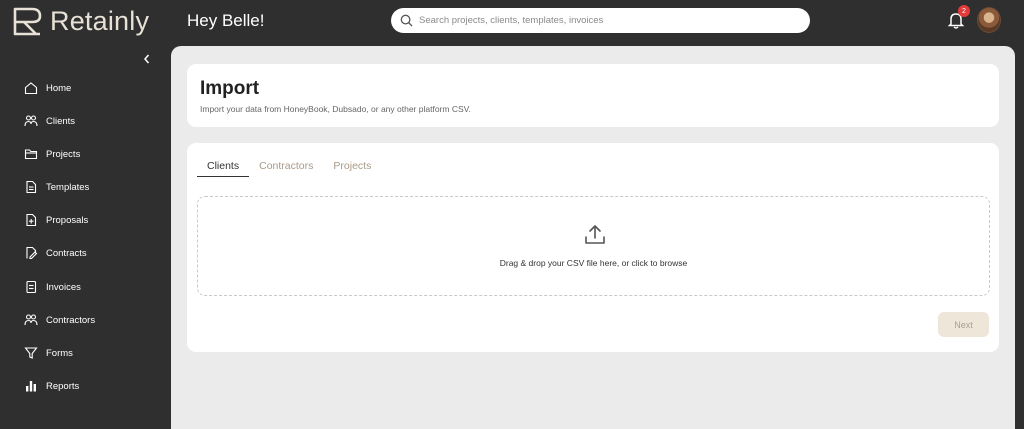  I want to click on file-text-icon, so click(31, 187).